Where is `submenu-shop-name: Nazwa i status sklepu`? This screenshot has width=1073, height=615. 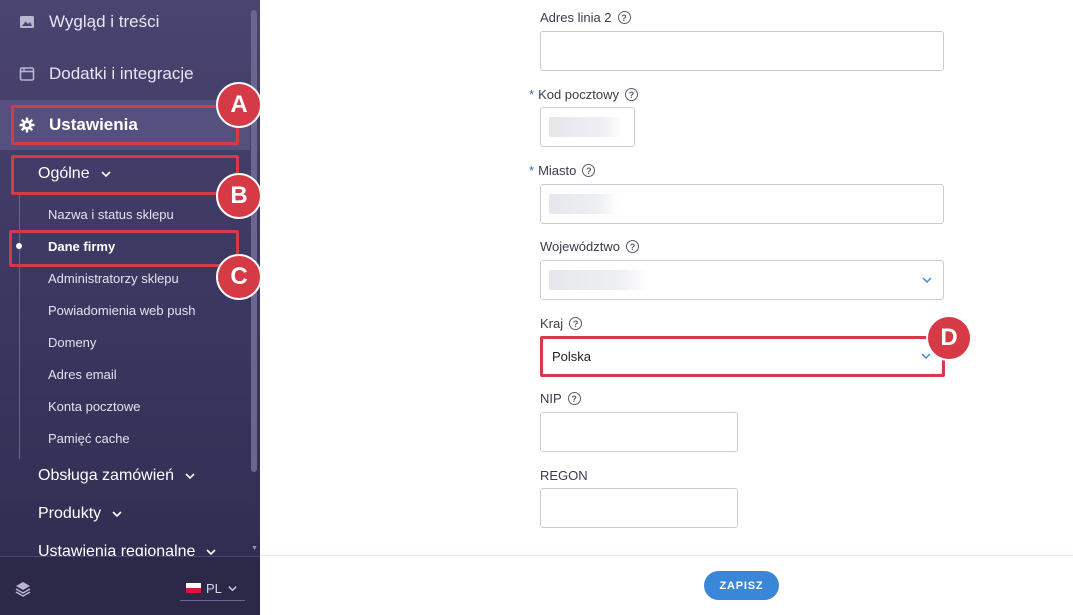 submenu-shop-name: Nazwa i status sklepu is located at coordinates (111, 214).